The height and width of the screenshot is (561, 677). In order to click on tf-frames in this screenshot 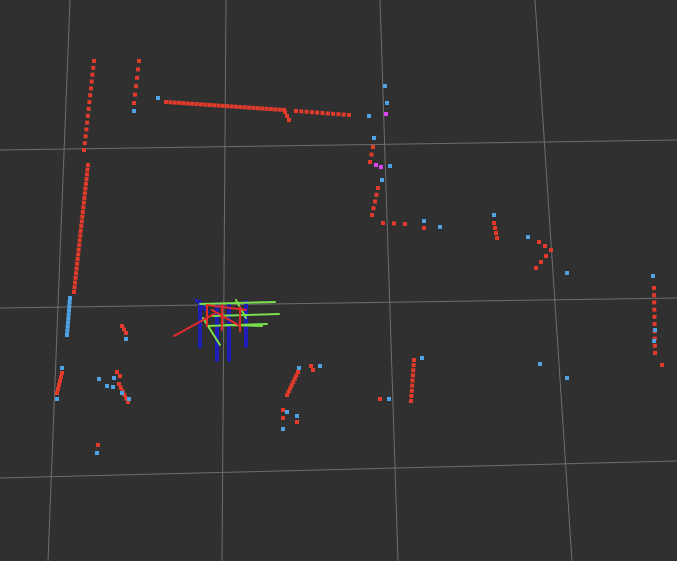, I will do `click(226, 330)`.